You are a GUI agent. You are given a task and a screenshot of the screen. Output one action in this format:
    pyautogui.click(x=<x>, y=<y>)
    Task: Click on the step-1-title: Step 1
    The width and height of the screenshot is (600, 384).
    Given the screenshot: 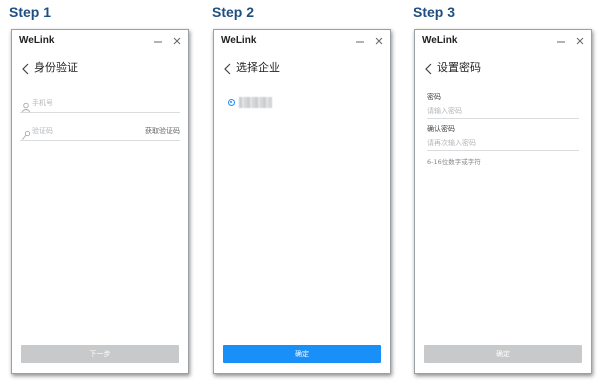 What is the action you would take?
    pyautogui.click(x=30, y=12)
    